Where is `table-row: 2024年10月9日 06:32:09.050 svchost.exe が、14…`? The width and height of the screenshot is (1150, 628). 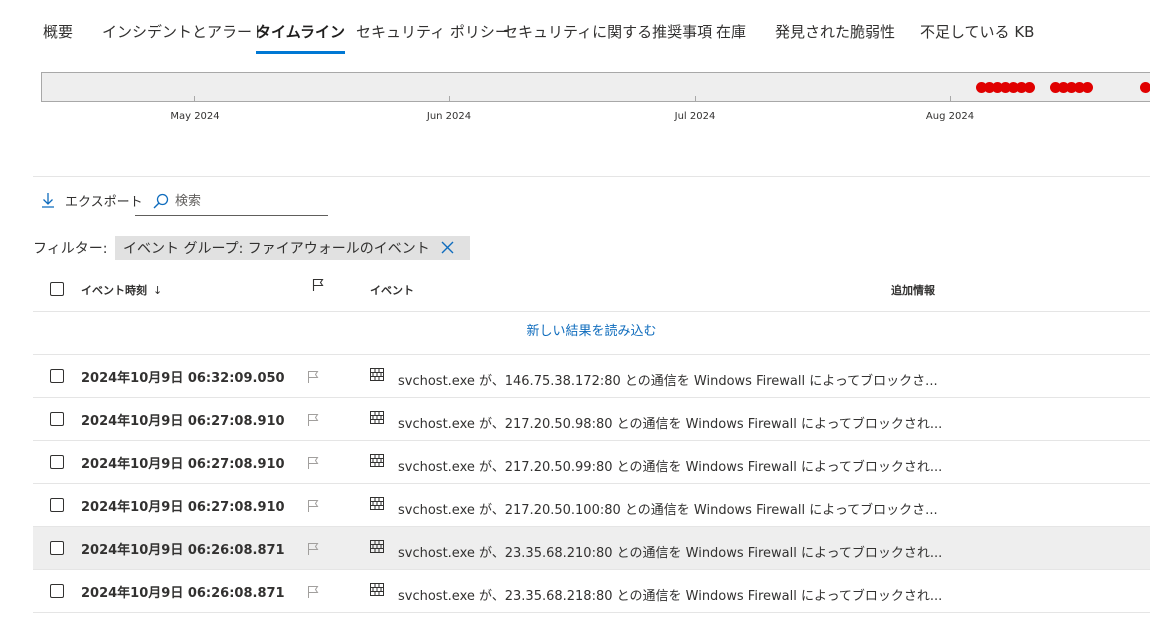
table-row: 2024年10月9日 06:32:09.050 svchost.exe が、14… is located at coordinates (591, 376).